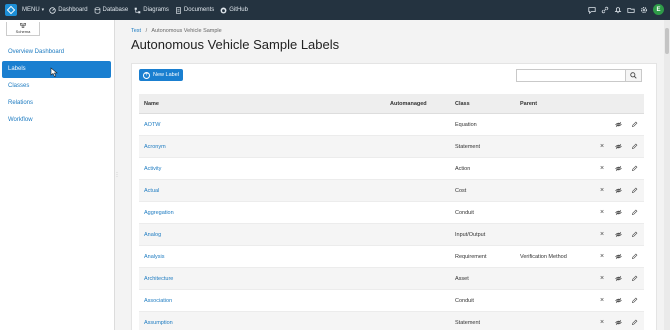 The width and height of the screenshot is (670, 330). I want to click on breadcrumb-root: Test, so click(136, 31).